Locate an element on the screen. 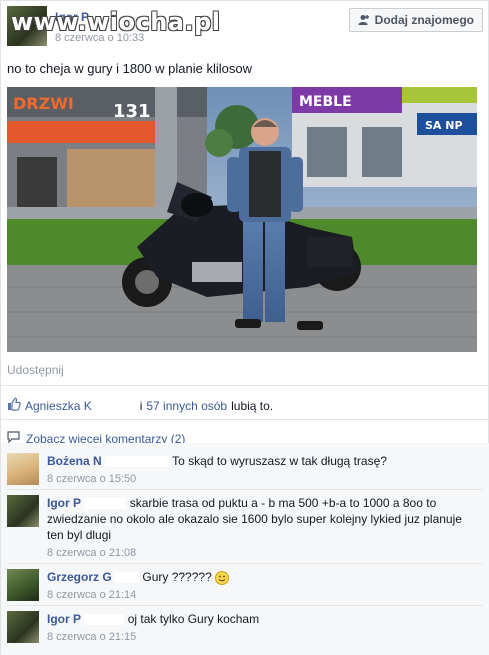 The image size is (489, 655). like-thumb-icon is located at coordinates (14, 405).